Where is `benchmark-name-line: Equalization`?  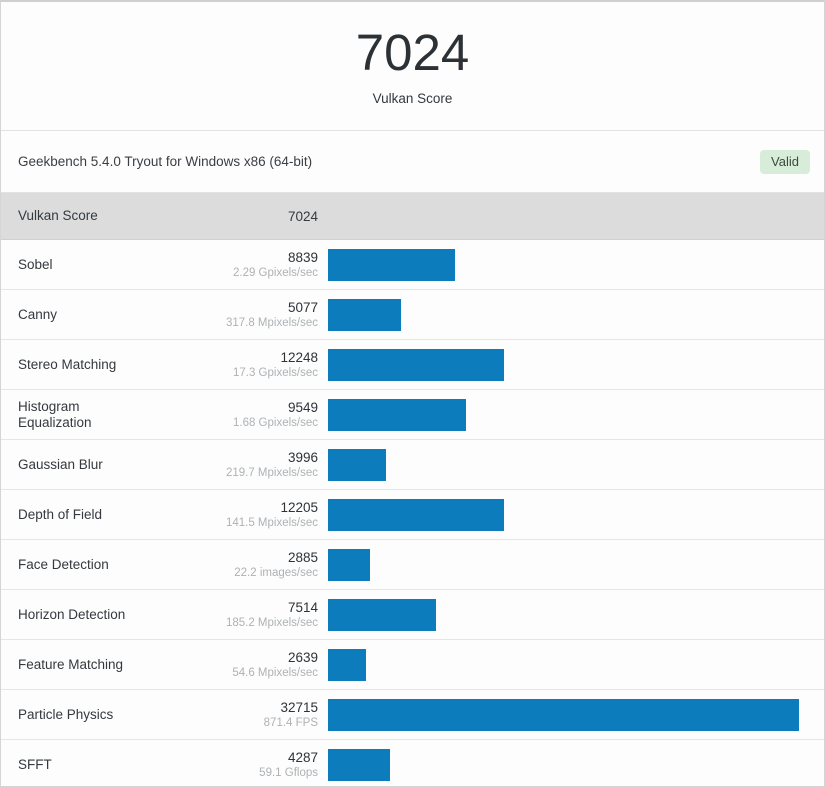 benchmark-name-line: Equalization is located at coordinates (55, 422).